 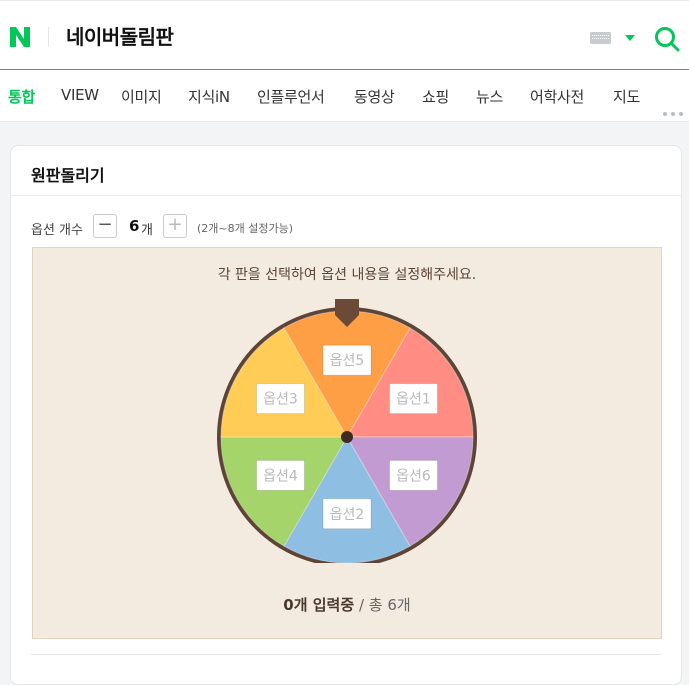 What do you see at coordinates (147, 230) in the screenshot?
I see `option-count-unit: 개` at bounding box center [147, 230].